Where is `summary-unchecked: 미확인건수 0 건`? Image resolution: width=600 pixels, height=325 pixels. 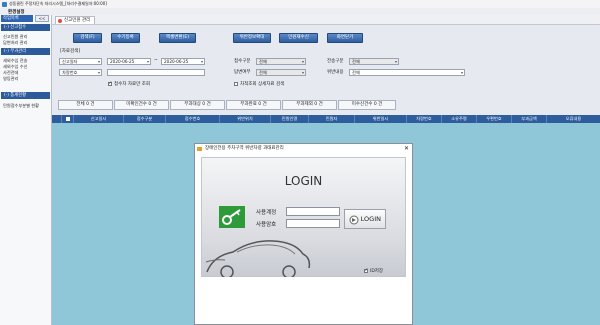 summary-unchecked: 미확인건수 0 건 is located at coordinates (141, 105).